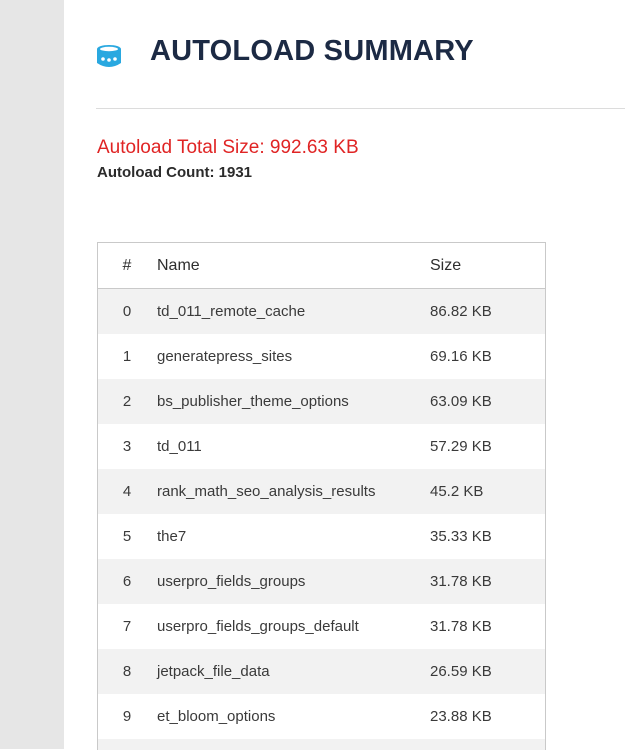 The height and width of the screenshot is (750, 625). I want to click on row-size: 26.59 KB, so click(487, 671).